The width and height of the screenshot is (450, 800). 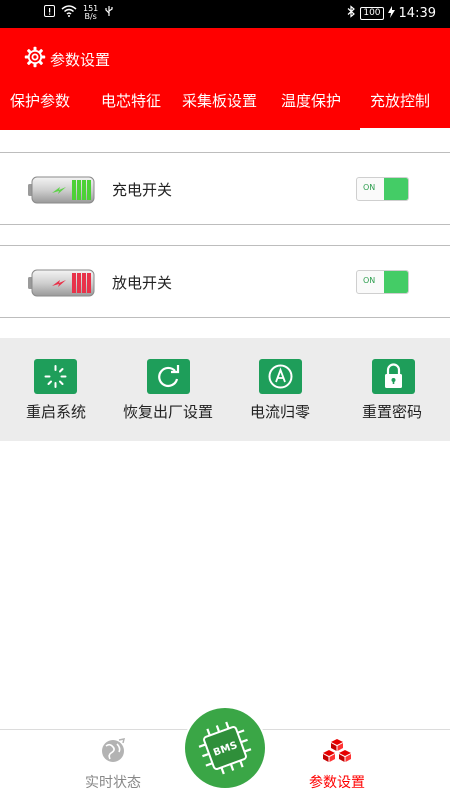 I want to click on nav-realtime-status: 实时状态, so click(x=113, y=765).